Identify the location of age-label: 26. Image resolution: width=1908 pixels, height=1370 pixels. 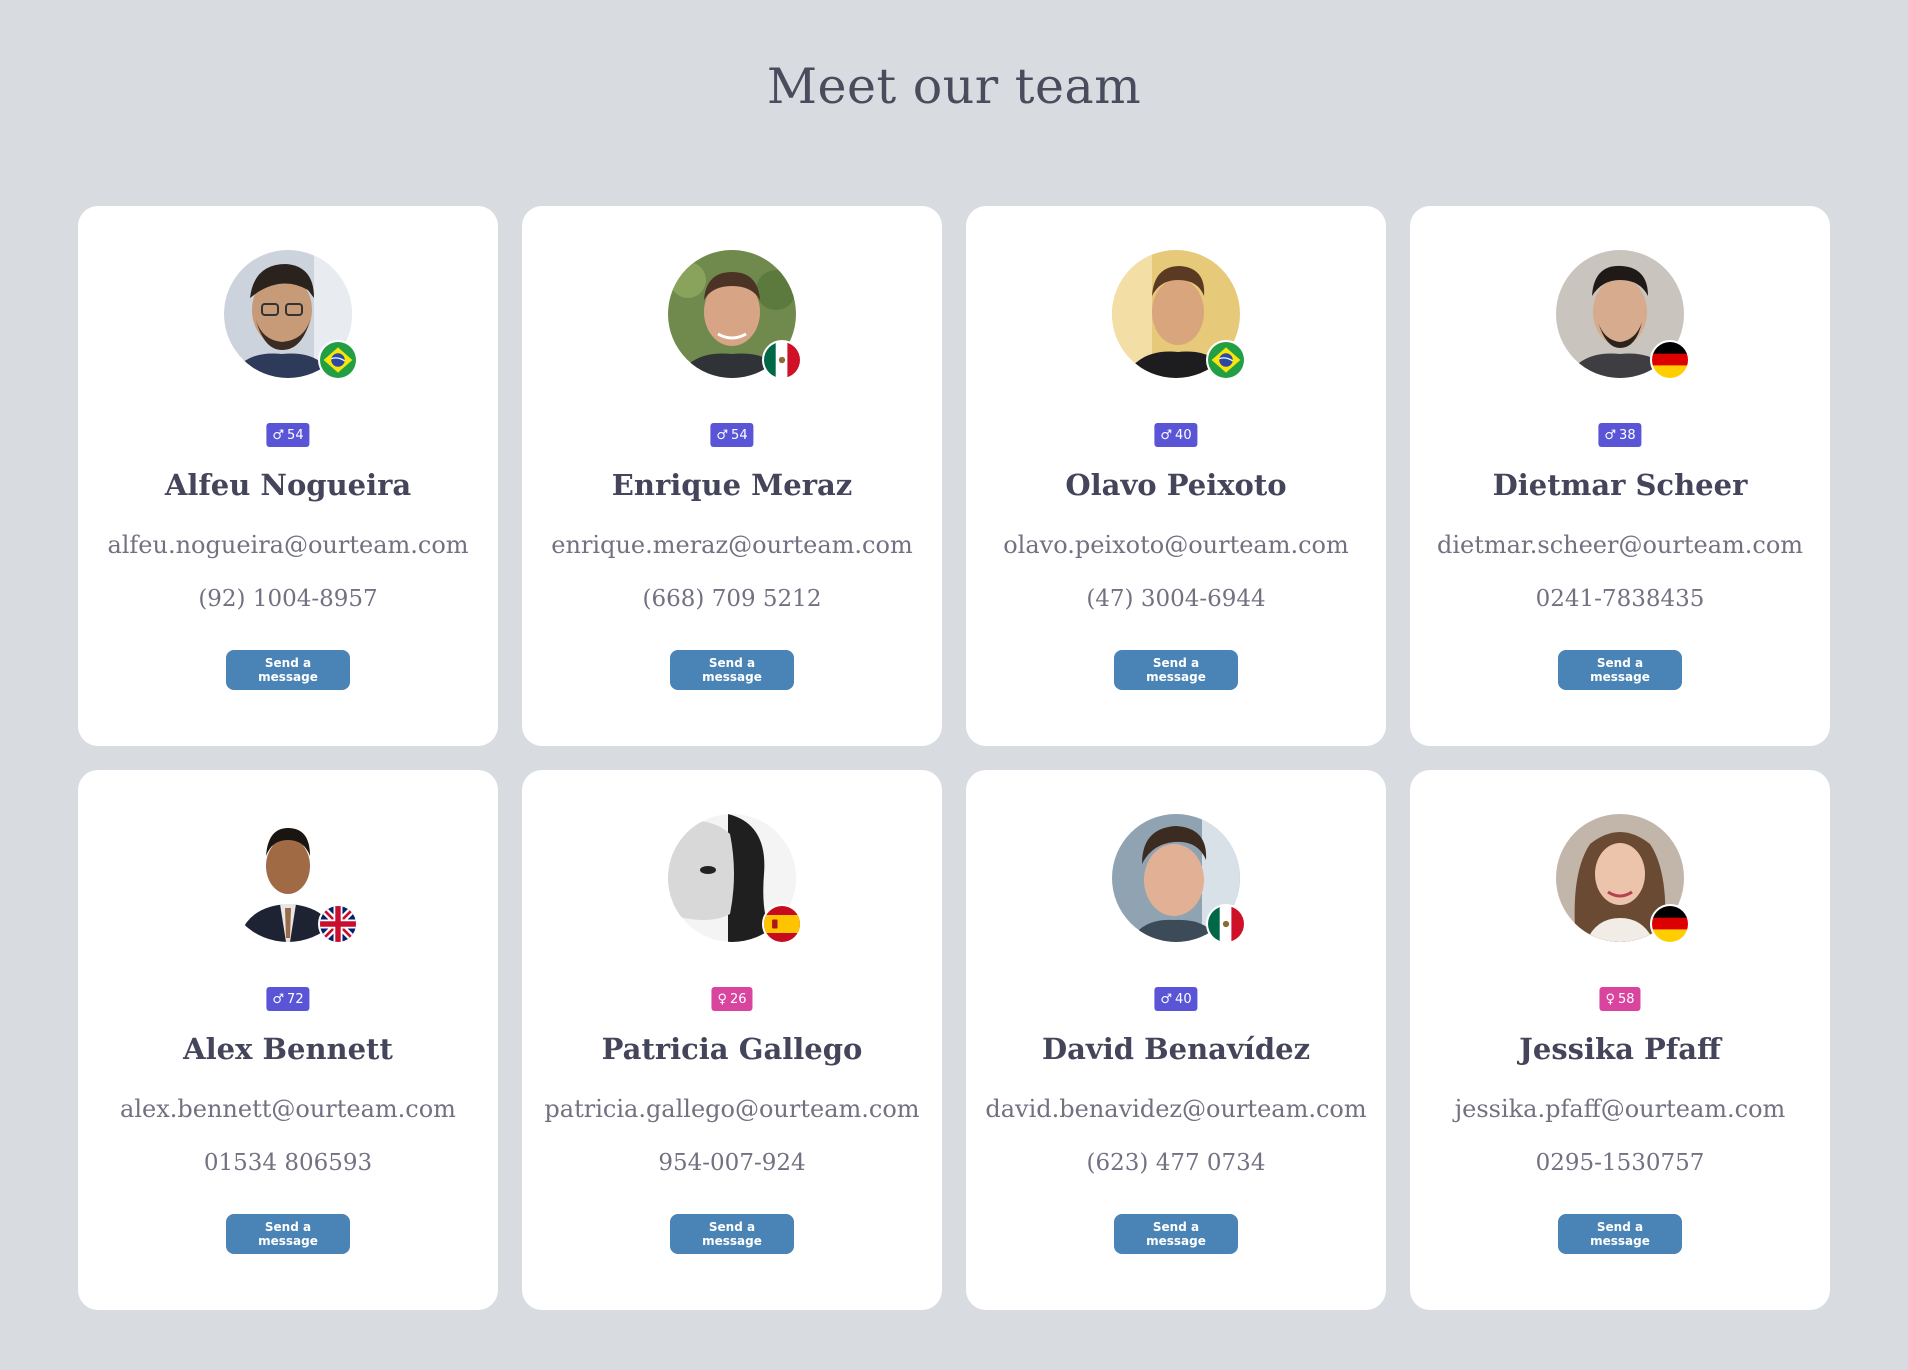
(738, 999).